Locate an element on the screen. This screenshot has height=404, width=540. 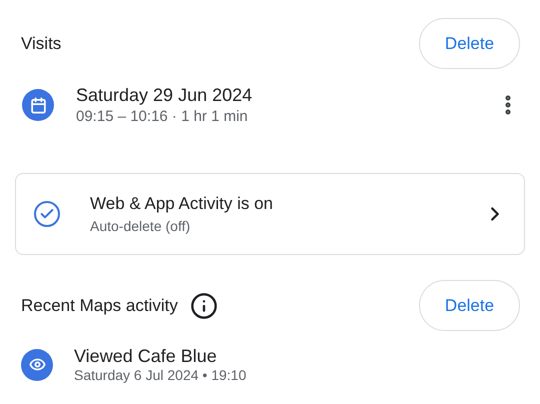
visit-time: 09:15 – 10:16 · 1 hr 1 min is located at coordinates (162, 117).